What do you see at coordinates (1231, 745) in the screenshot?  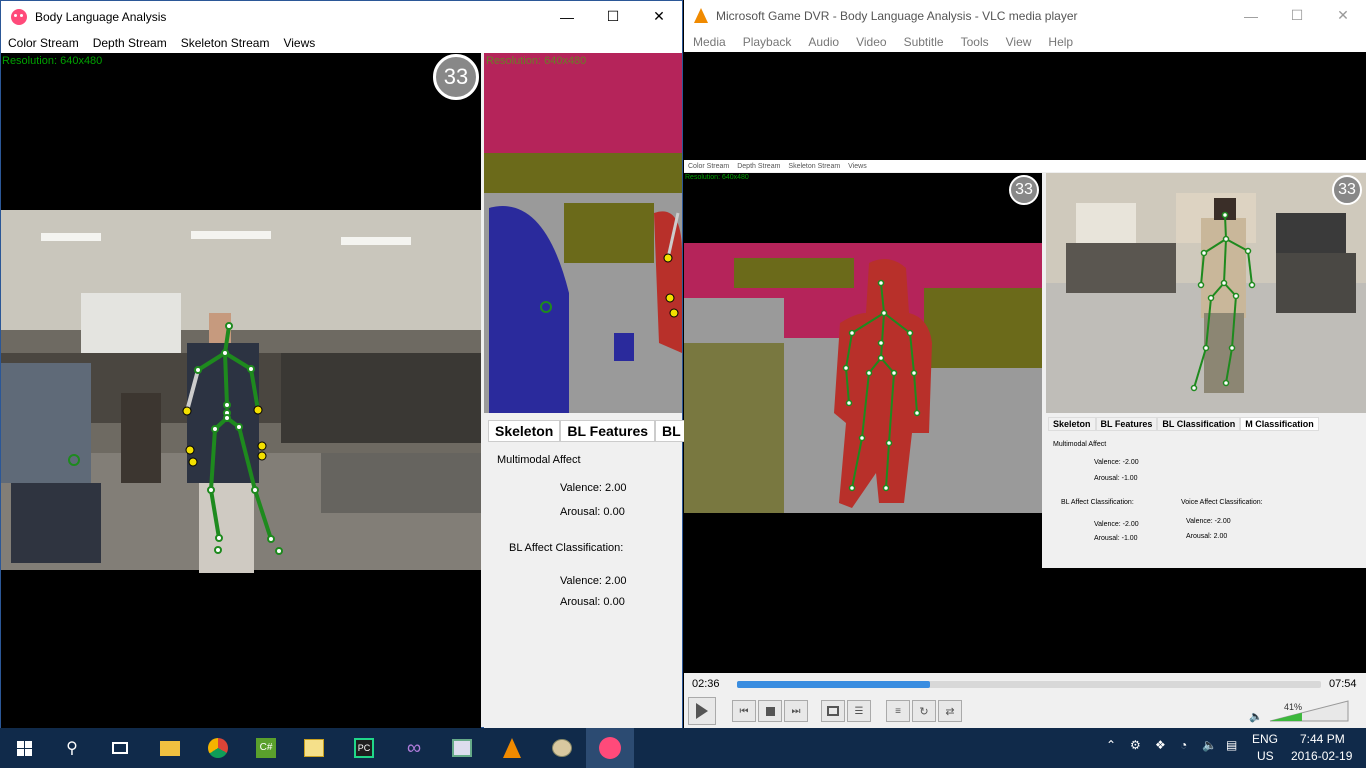 I see `notification-icon: ▤` at bounding box center [1231, 745].